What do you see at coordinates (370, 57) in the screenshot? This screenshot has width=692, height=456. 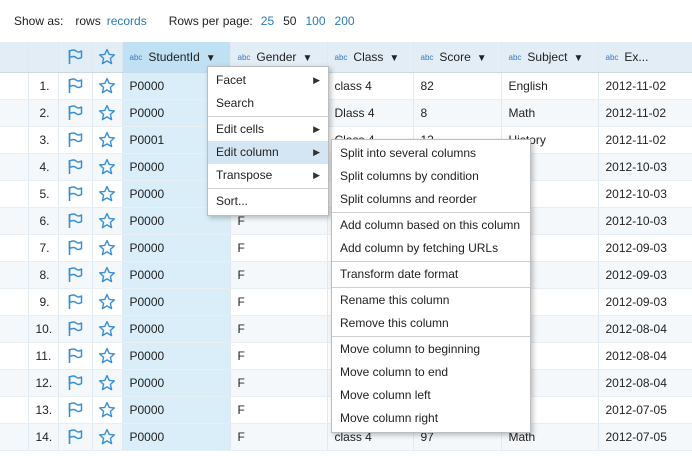 I see `column-header-class: abc Class ▼` at bounding box center [370, 57].